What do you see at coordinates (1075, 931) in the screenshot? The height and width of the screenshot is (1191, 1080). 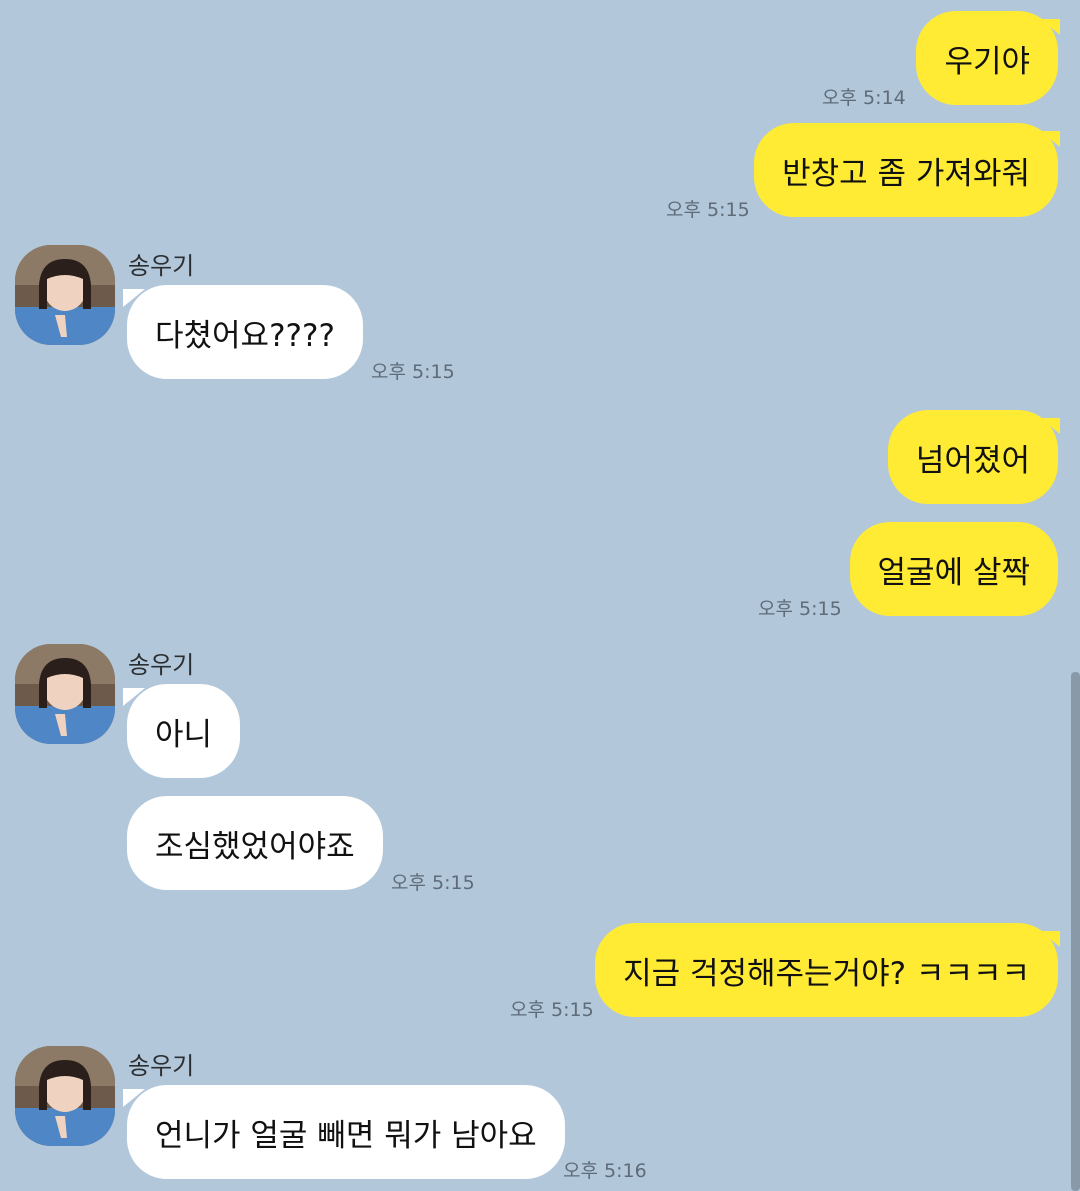 I see `scrollbar` at bounding box center [1075, 931].